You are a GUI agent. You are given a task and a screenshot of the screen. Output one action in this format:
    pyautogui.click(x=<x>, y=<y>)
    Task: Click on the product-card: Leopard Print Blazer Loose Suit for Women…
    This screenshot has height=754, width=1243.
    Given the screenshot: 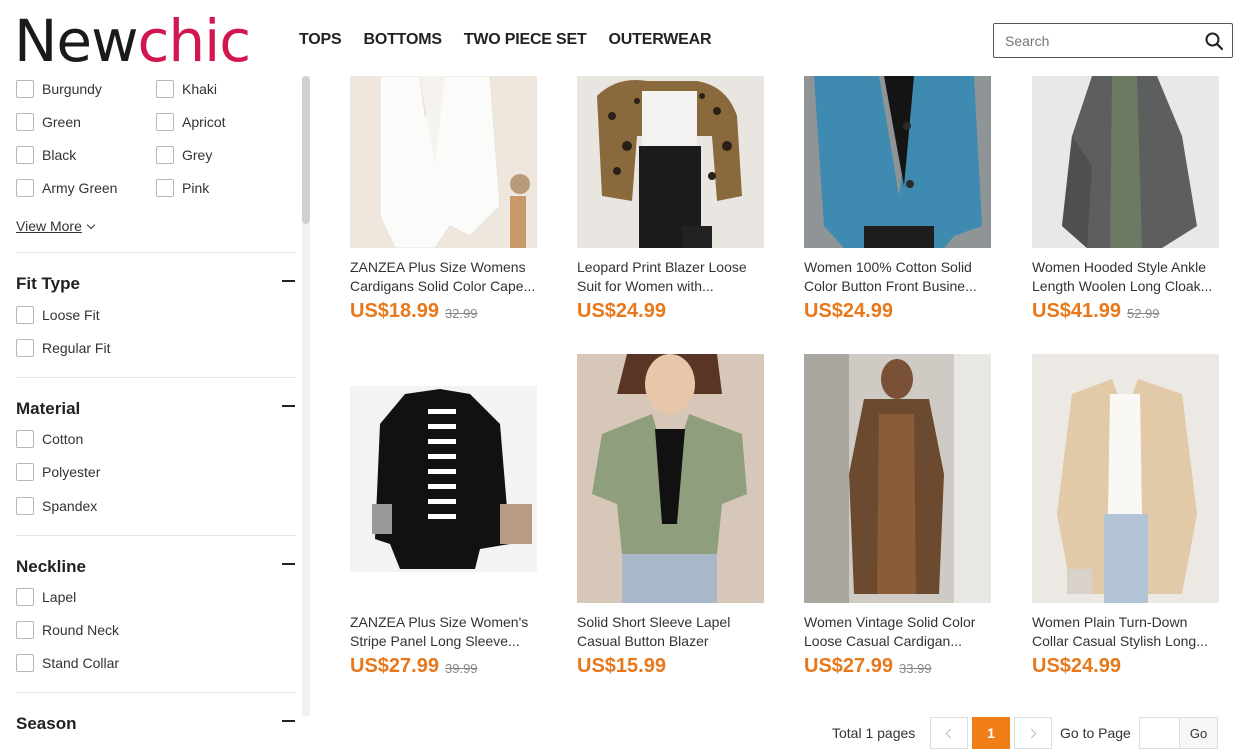 What is the action you would take?
    pyautogui.click(x=677, y=199)
    